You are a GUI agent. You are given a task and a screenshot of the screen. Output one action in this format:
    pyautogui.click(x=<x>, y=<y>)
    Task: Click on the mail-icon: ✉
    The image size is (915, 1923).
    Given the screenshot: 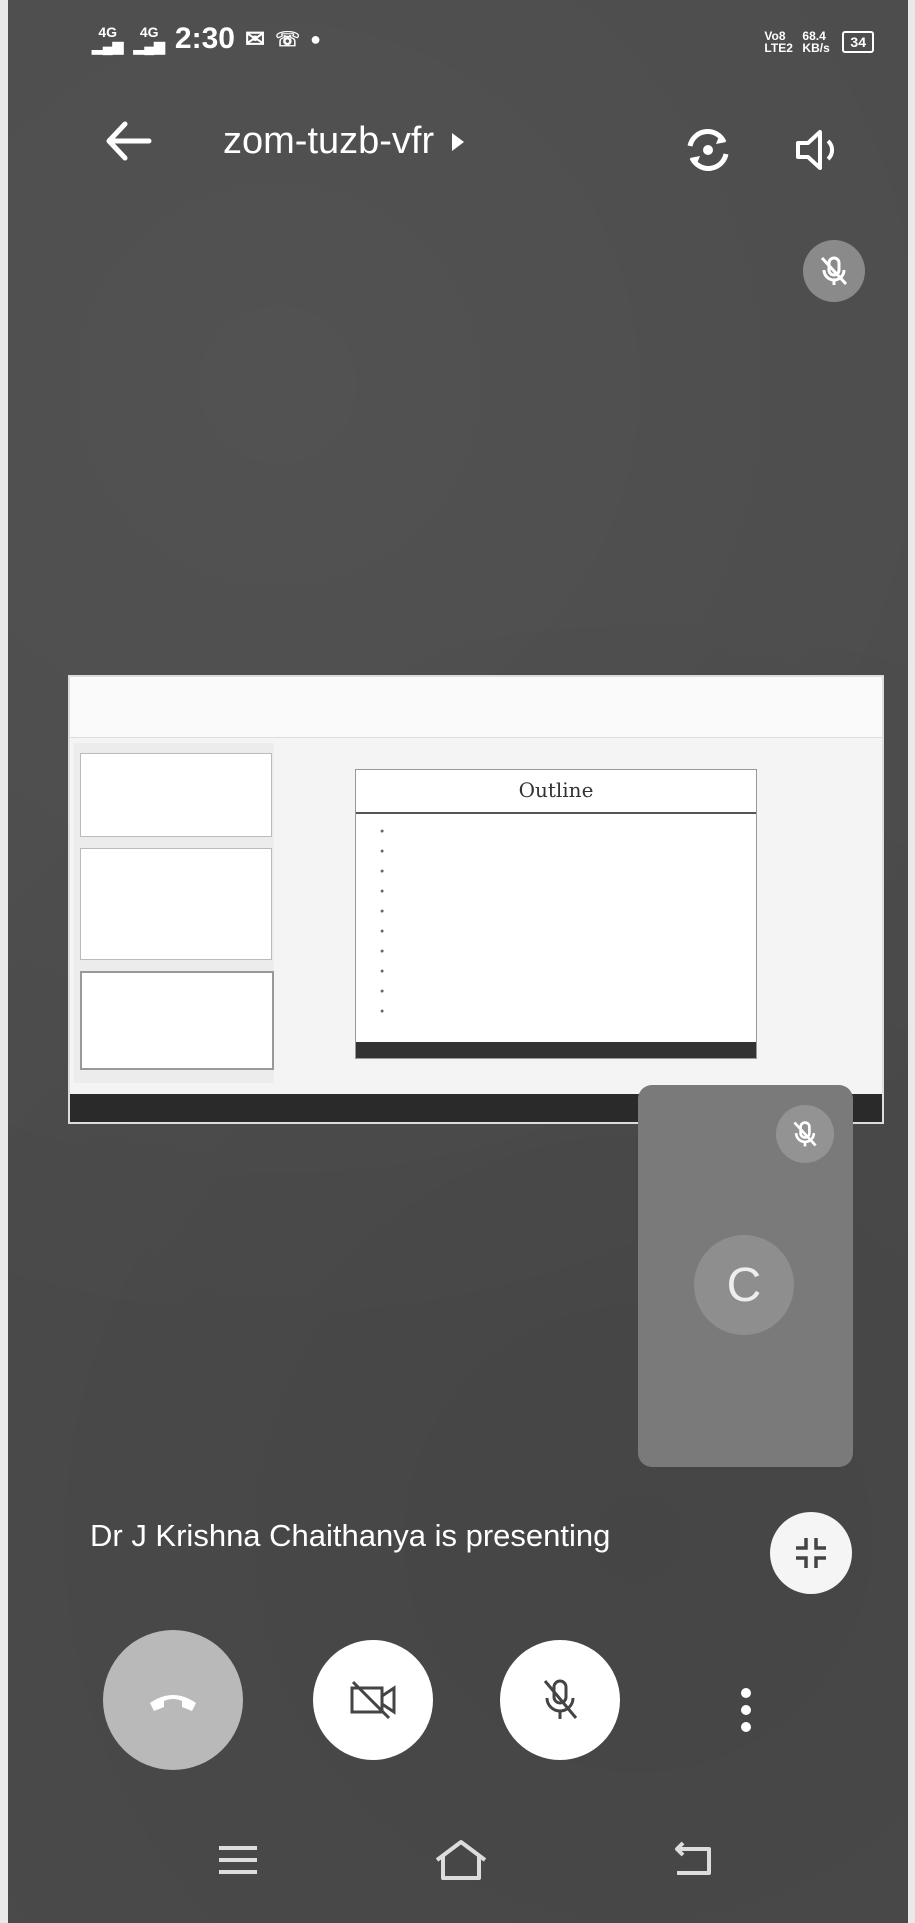 What is the action you would take?
    pyautogui.click(x=255, y=39)
    